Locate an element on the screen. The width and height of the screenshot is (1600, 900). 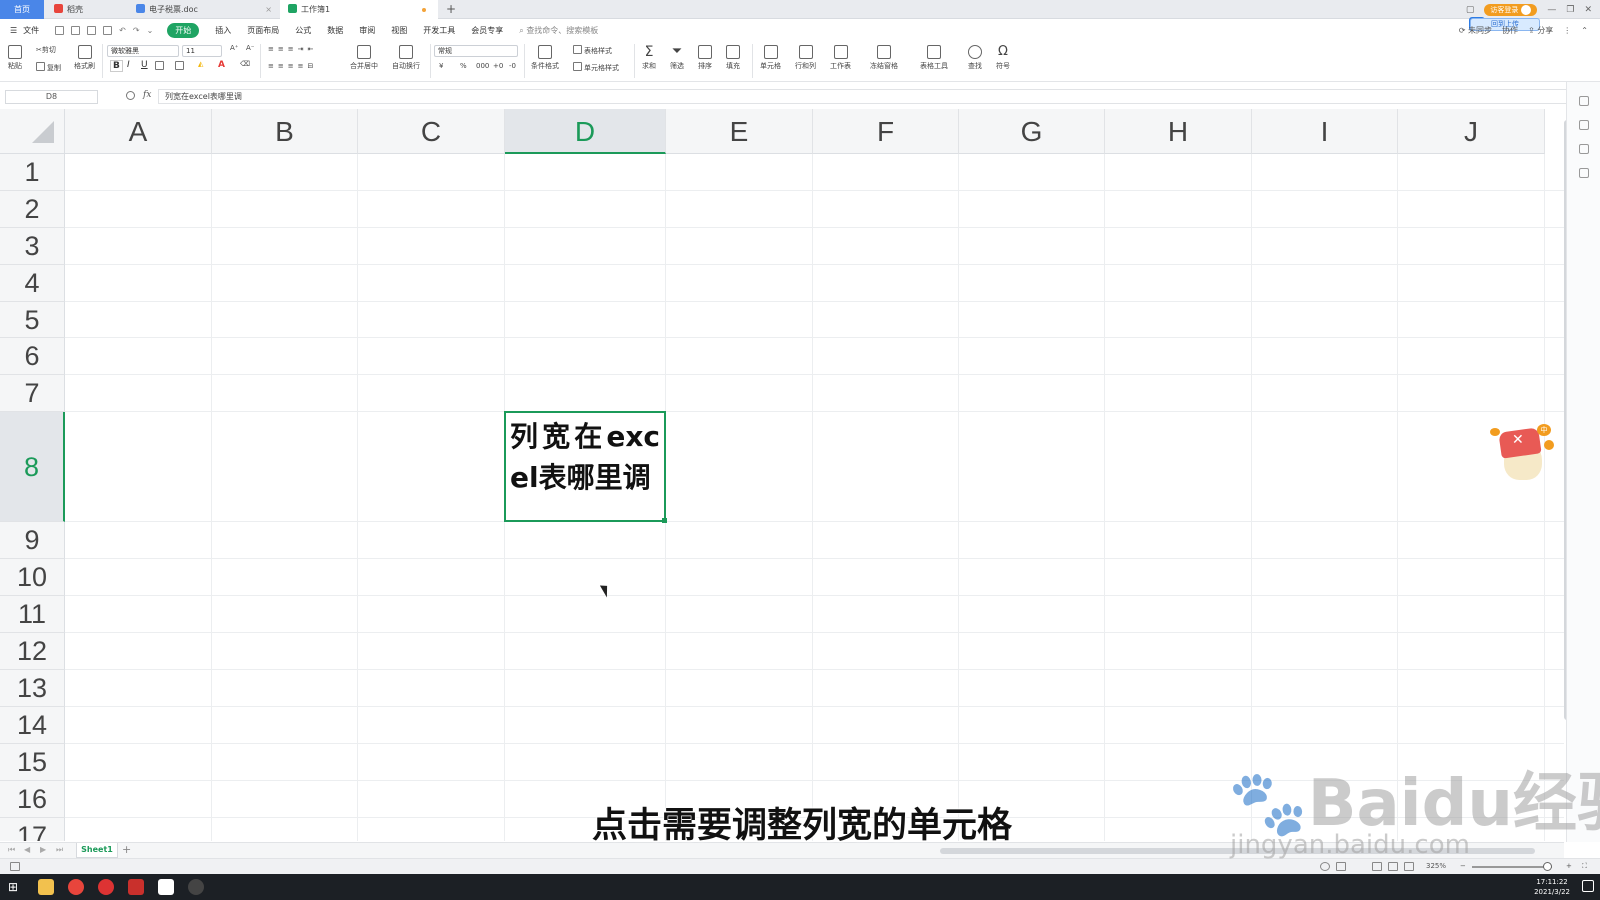
menu-file: 文件 is located at coordinates (31, 30).